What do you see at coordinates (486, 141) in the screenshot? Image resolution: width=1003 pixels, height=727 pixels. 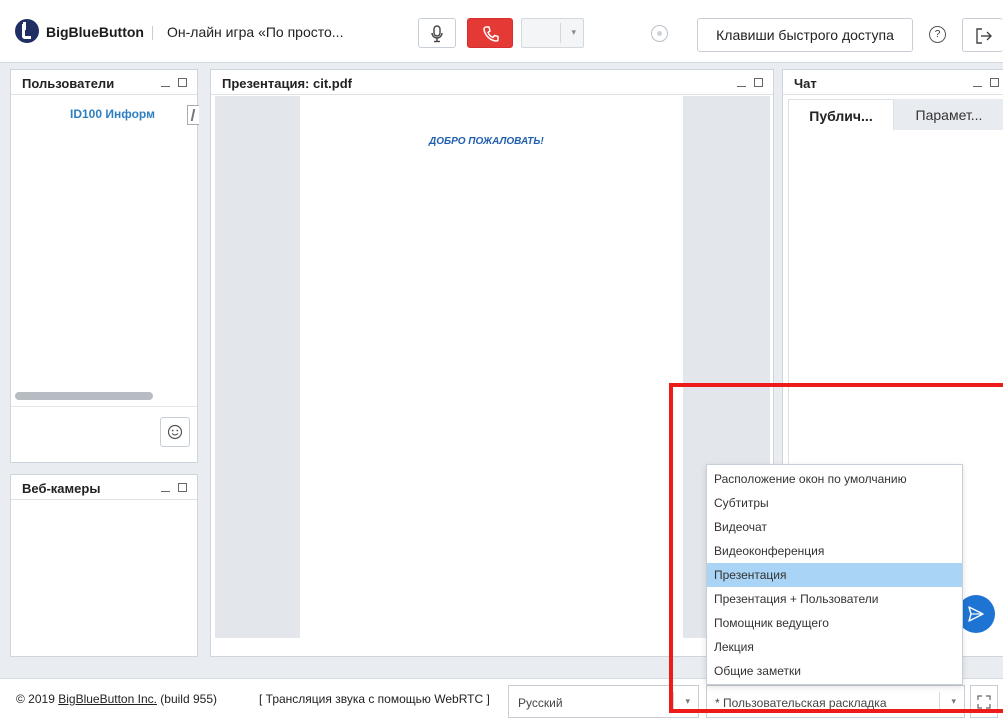 I see `slide-text: ДОБРО ПОЖАЛОВАТЬ!` at bounding box center [486, 141].